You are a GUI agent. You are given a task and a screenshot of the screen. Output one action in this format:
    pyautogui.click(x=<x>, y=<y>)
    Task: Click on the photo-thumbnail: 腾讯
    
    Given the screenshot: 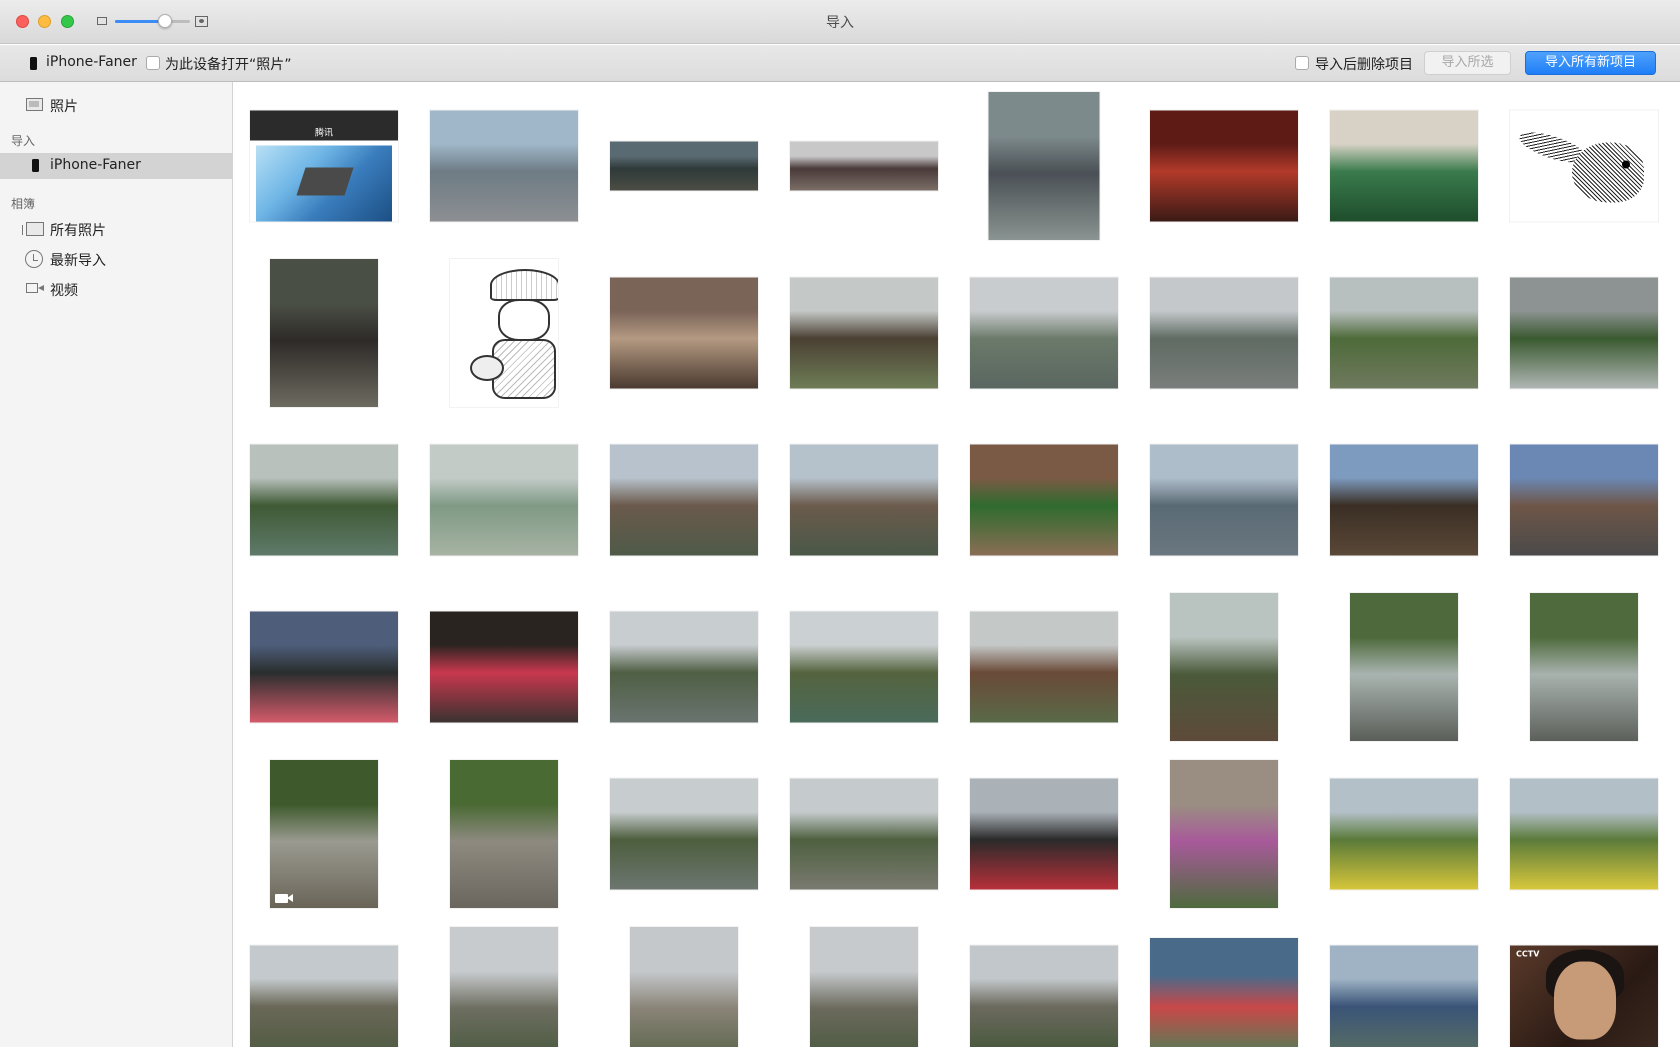 What is the action you would take?
    pyautogui.click(x=324, y=165)
    